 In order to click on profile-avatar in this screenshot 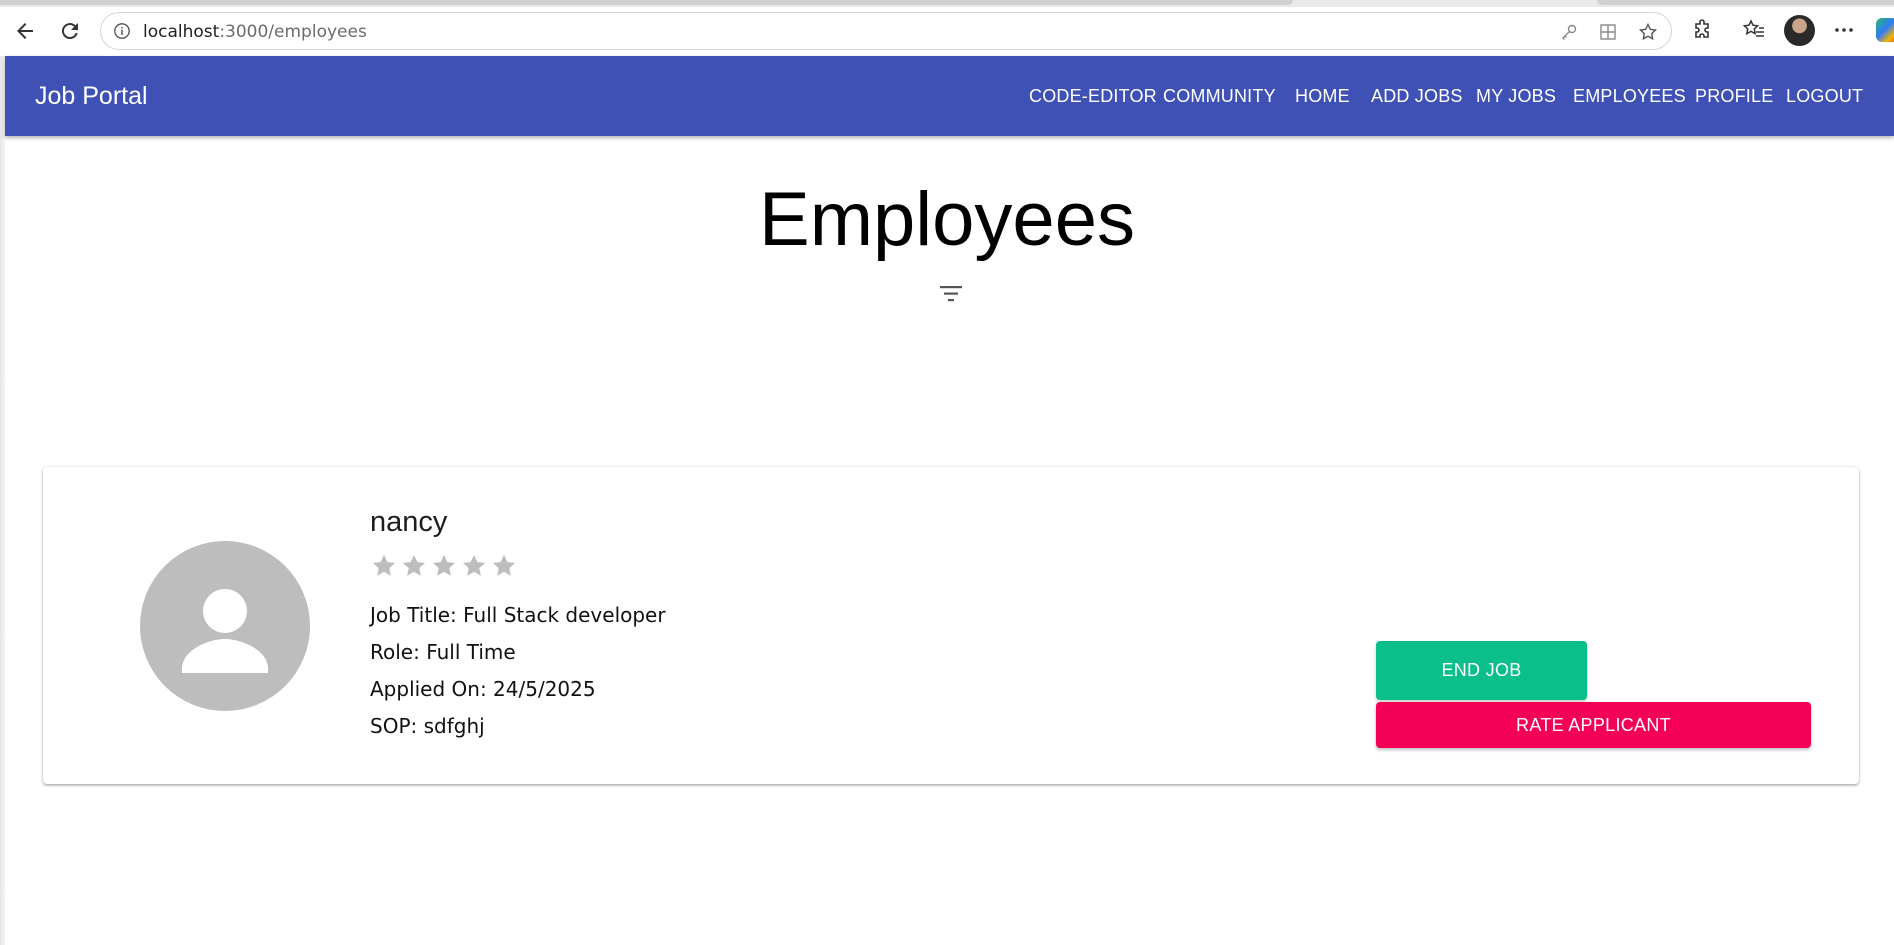, I will do `click(1799, 30)`.